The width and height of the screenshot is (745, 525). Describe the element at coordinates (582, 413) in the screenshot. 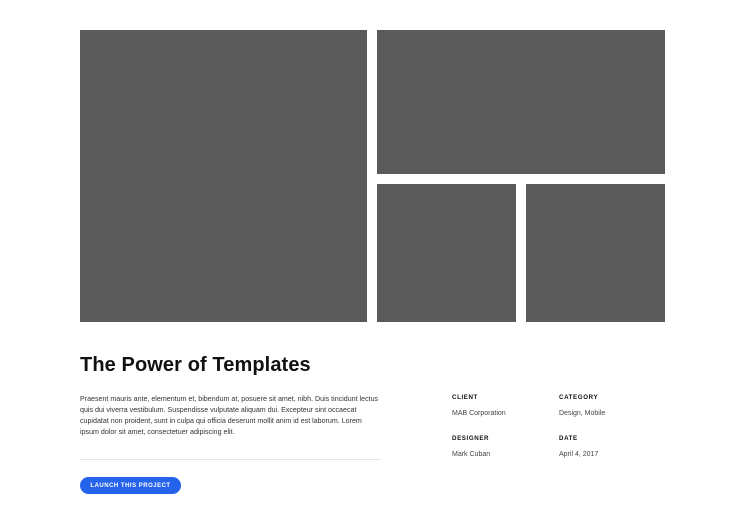

I see `category-value: Design, Mobile` at that location.